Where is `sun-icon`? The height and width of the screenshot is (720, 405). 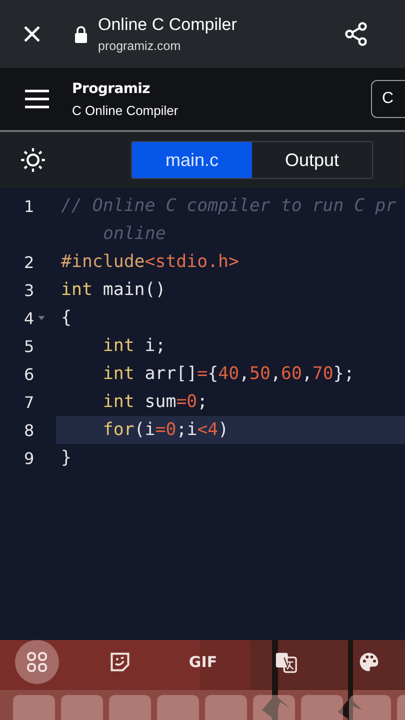
sun-icon is located at coordinates (33, 160).